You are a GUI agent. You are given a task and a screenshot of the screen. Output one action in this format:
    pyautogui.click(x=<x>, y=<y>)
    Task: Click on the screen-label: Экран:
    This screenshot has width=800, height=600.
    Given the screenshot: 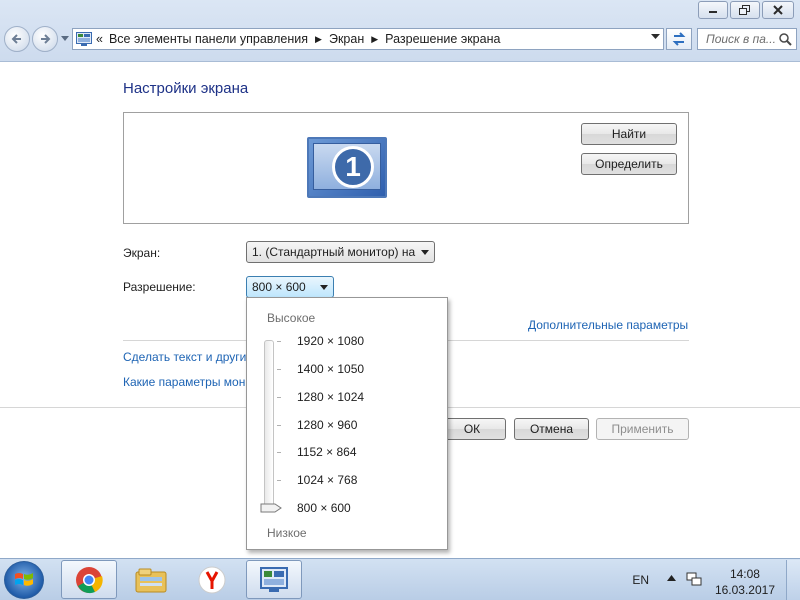 What is the action you would take?
    pyautogui.click(x=142, y=253)
    